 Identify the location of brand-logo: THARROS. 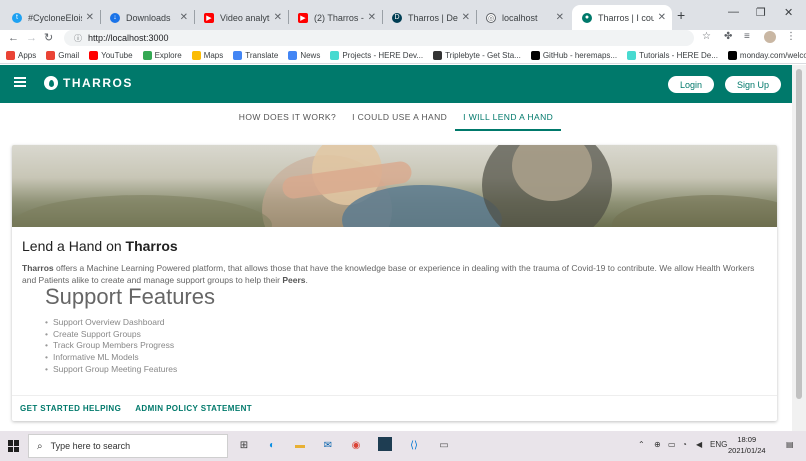
(88, 83).